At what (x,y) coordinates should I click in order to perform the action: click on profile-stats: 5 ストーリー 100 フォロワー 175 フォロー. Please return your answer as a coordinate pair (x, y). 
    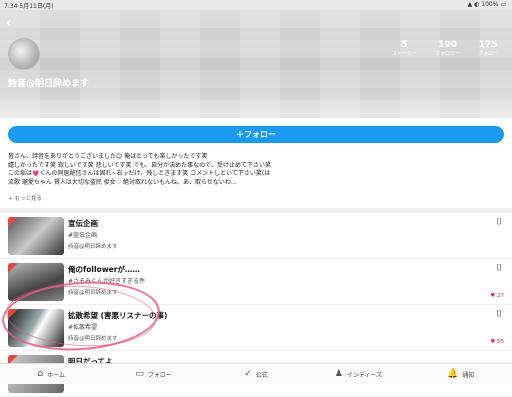
    Looking at the image, I should click on (445, 48).